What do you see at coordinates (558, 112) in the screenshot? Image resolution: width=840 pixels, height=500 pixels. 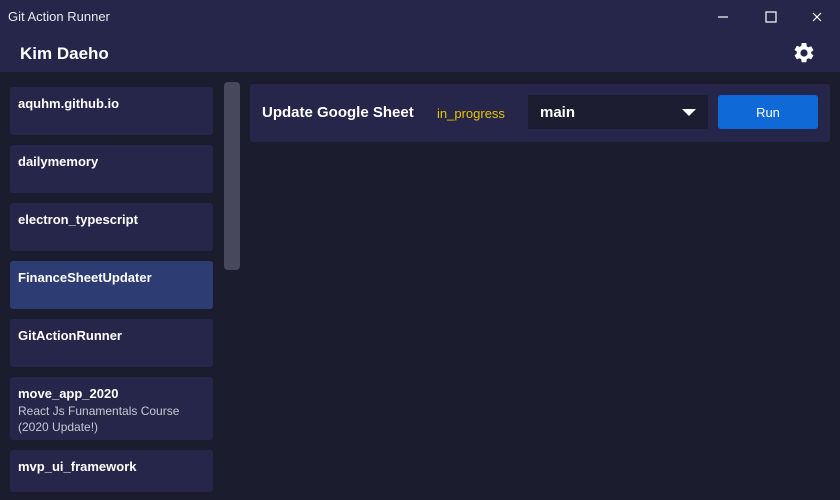 I see `branch-value: main` at bounding box center [558, 112].